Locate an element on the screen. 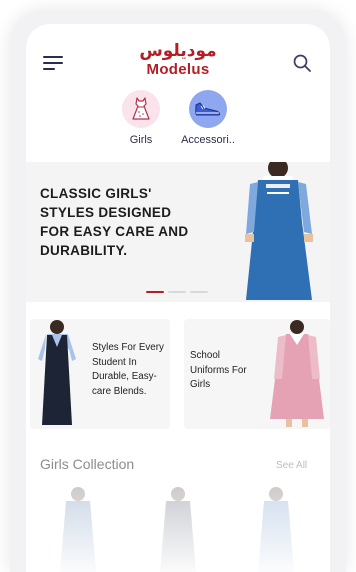 The height and width of the screenshot is (572, 356). fade-overlay is located at coordinates (178, 529).